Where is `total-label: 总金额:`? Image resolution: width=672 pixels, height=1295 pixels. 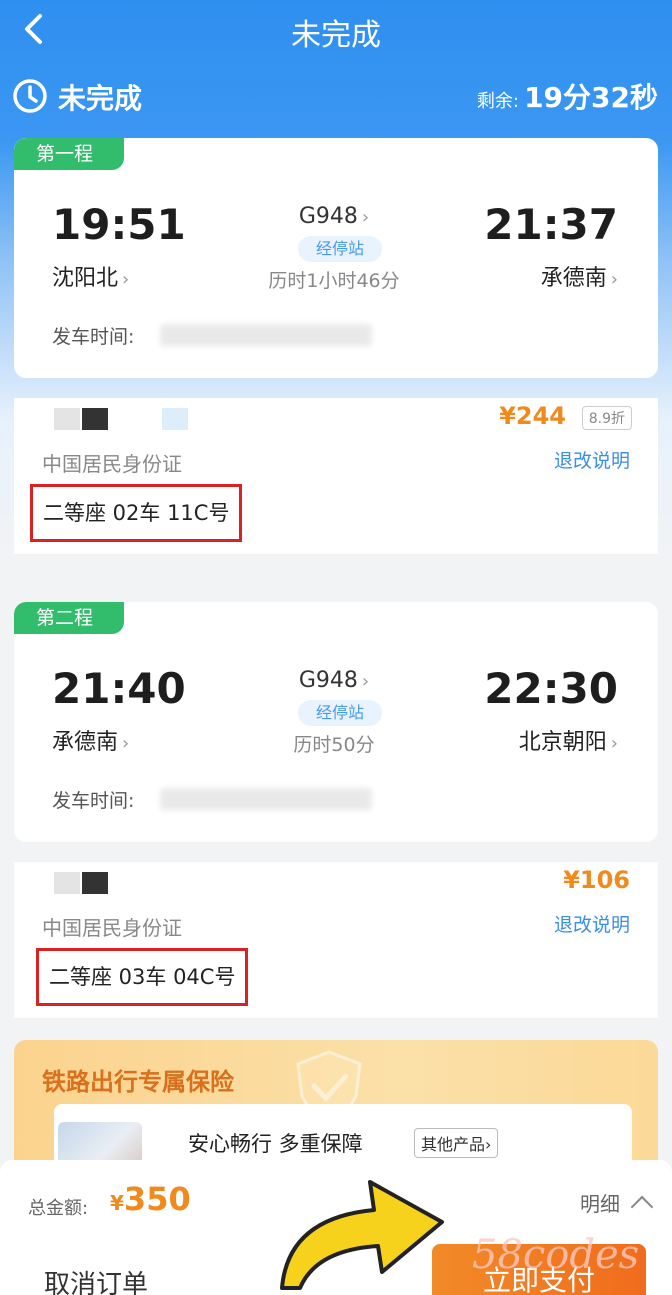
total-label: 总金额: is located at coordinates (58, 1208).